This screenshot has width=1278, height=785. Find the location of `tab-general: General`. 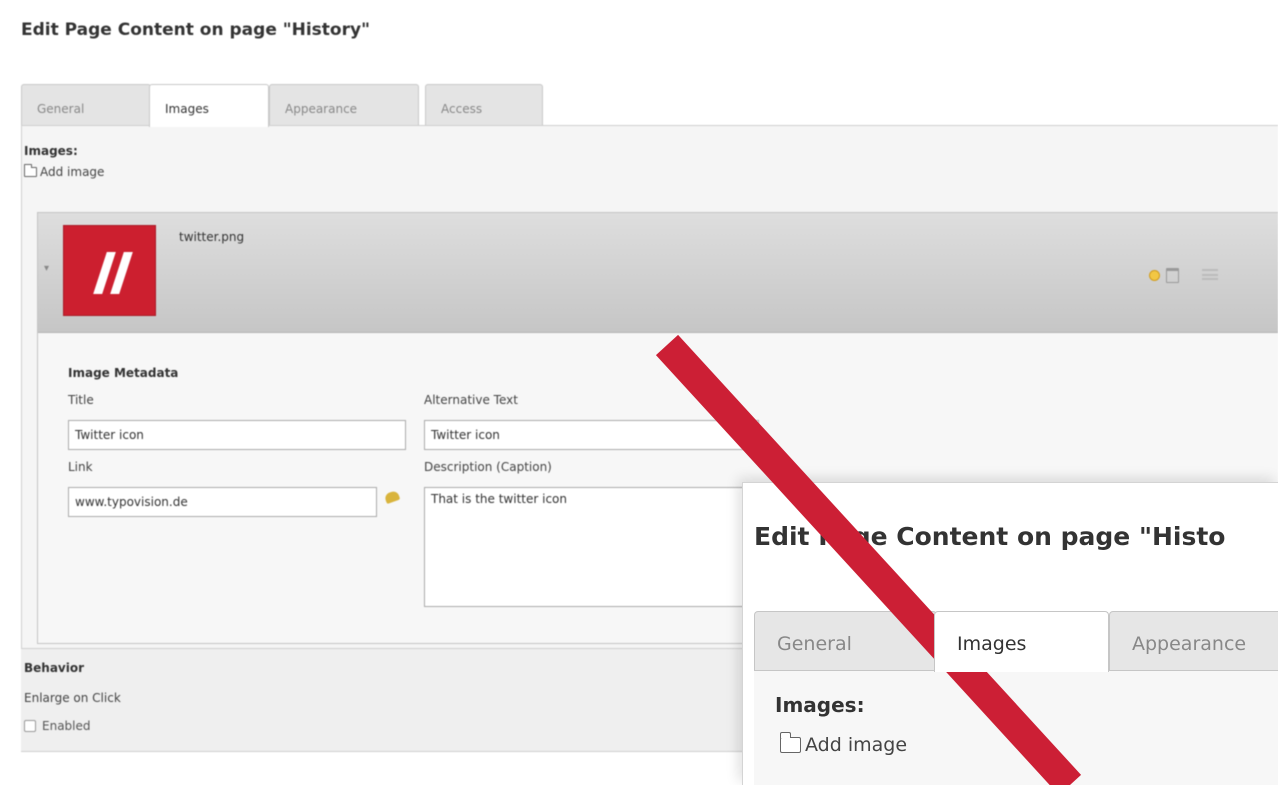

tab-general: General is located at coordinates (86, 105).